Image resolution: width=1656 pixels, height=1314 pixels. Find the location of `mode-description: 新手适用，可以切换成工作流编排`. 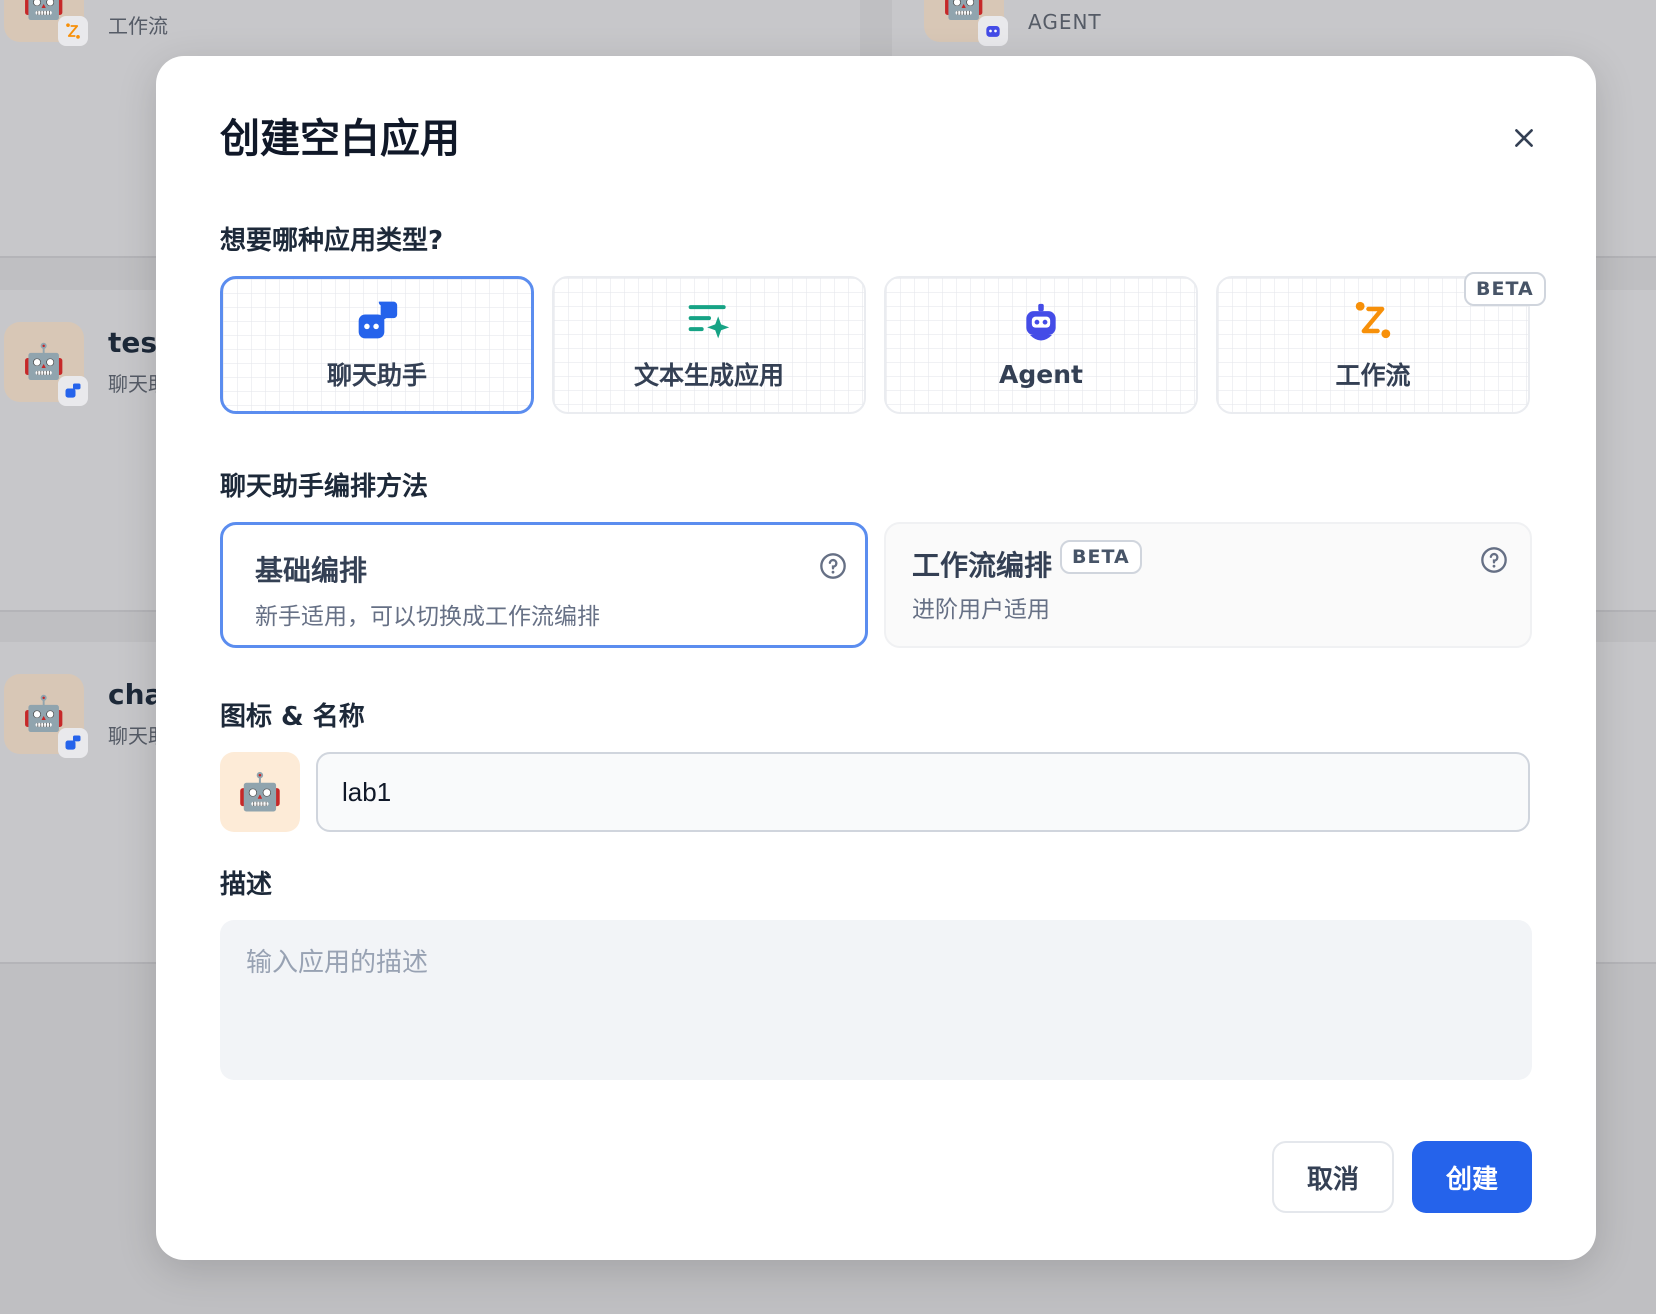

mode-description: 新手适用，可以切换成工作流编排 is located at coordinates (427, 617).